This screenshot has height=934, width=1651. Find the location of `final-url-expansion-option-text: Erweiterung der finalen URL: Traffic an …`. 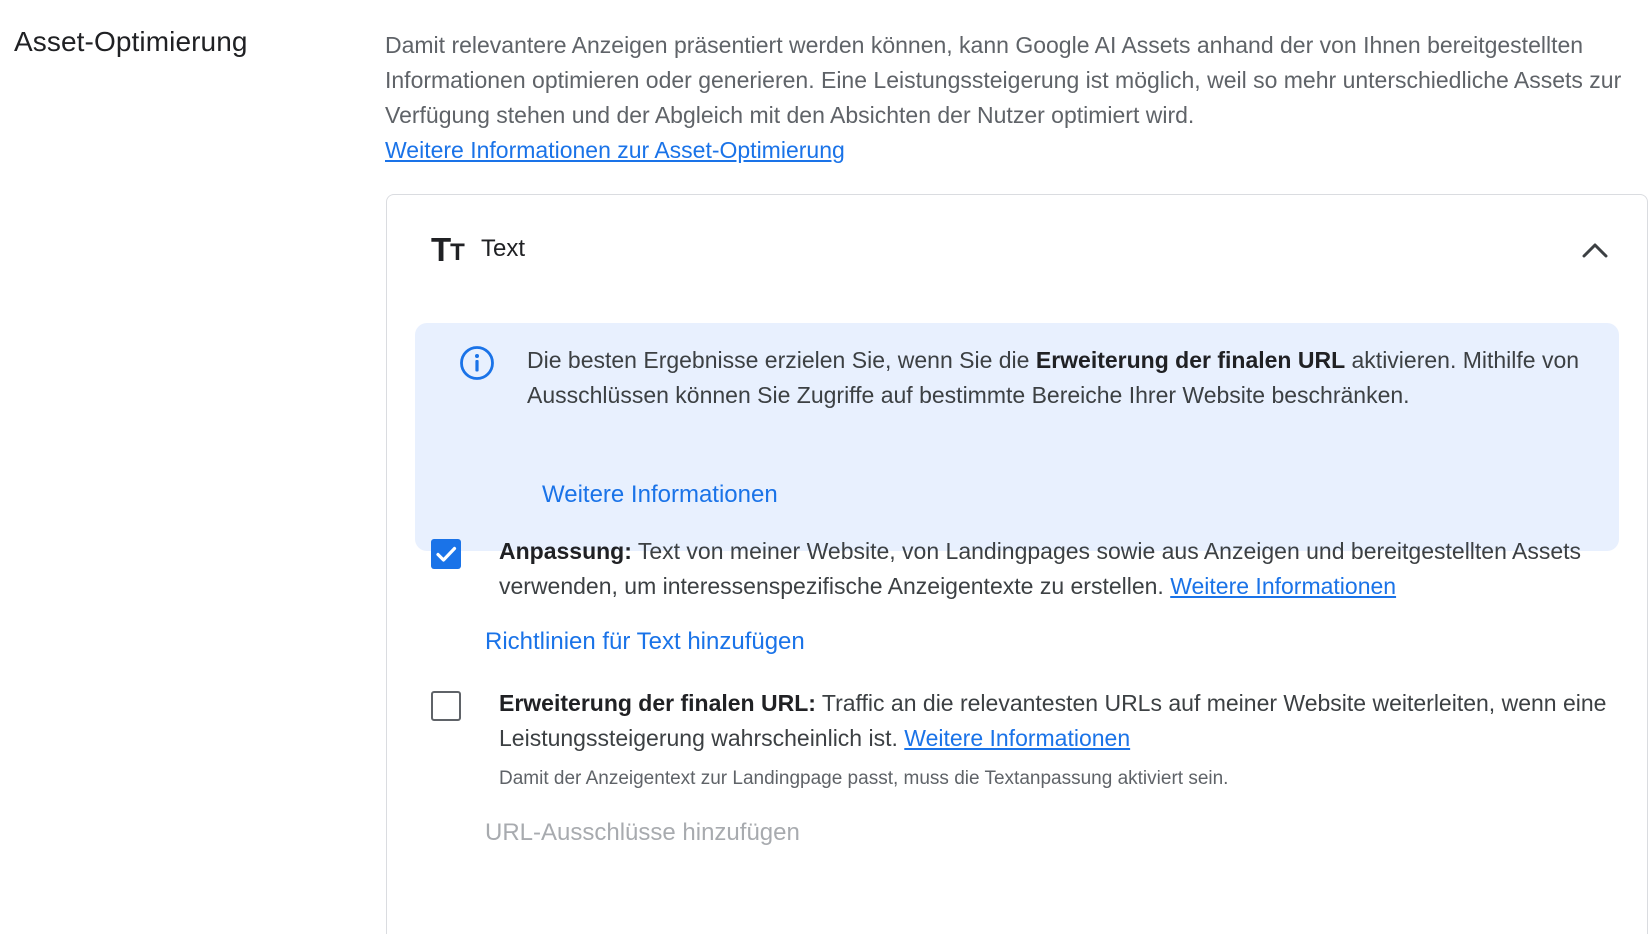

final-url-expansion-option-text: Erweiterung der finalen URL: Traffic an … is located at coordinates (1059, 721).